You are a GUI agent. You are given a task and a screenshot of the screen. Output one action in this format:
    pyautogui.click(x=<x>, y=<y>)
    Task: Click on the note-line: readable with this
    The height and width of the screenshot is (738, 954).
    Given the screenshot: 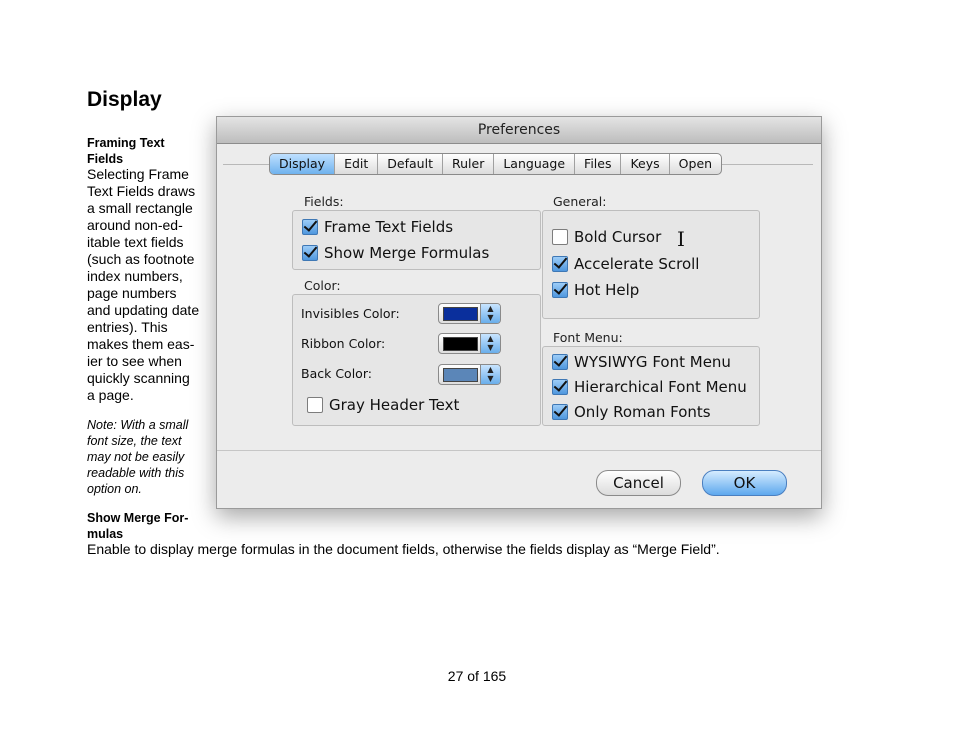 What is the action you would take?
    pyautogui.click(x=136, y=473)
    